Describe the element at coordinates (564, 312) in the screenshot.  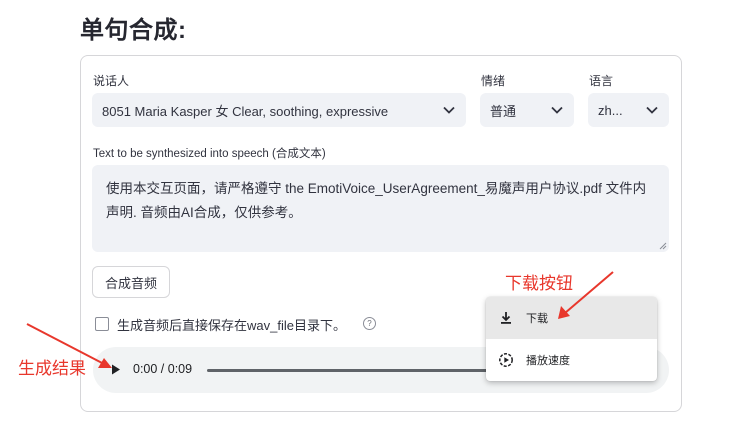
I see `arrow-head-download-icon` at that location.